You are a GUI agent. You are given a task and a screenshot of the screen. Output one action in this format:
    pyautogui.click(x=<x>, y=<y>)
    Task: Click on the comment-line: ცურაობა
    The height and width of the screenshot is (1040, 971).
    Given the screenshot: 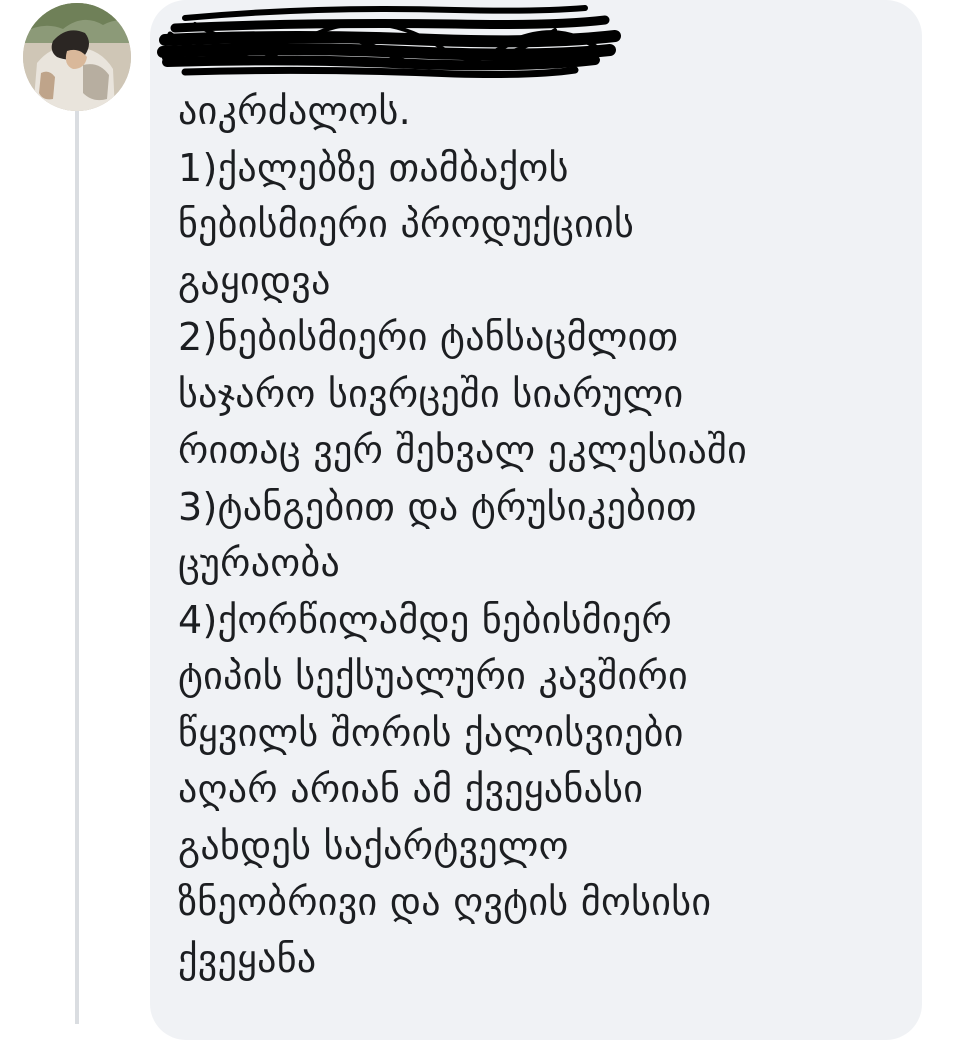 What is the action you would take?
    pyautogui.click(x=259, y=563)
    